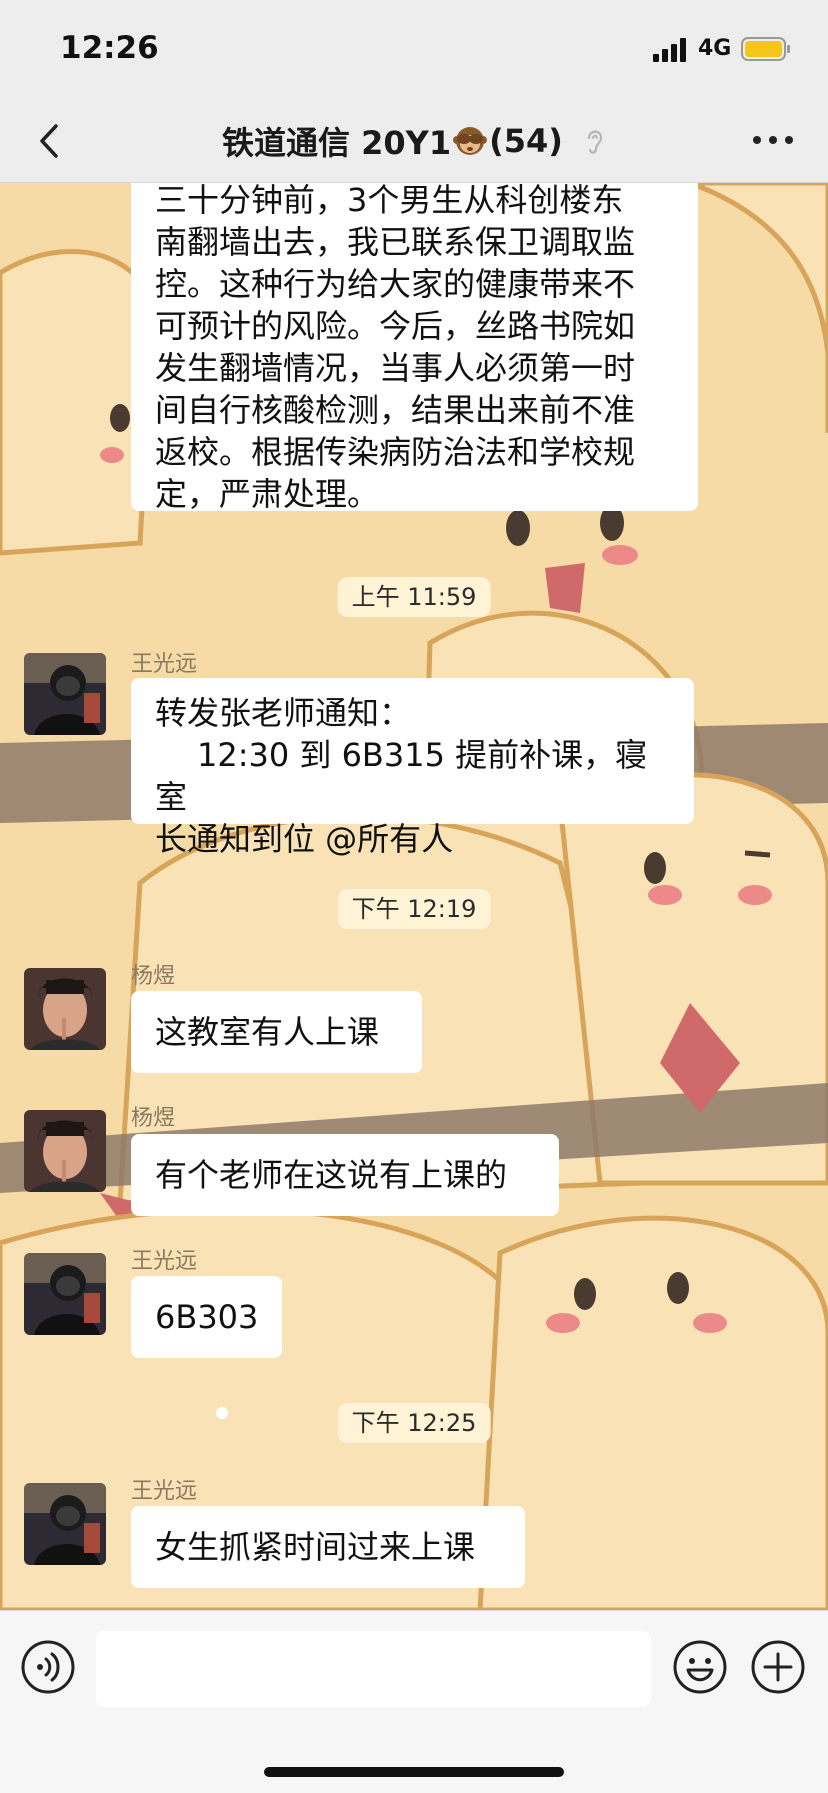 This screenshot has height=1793, width=828. What do you see at coordinates (304, 839) in the screenshot?
I see `message-line: 长通知到位 @所有人` at bounding box center [304, 839].